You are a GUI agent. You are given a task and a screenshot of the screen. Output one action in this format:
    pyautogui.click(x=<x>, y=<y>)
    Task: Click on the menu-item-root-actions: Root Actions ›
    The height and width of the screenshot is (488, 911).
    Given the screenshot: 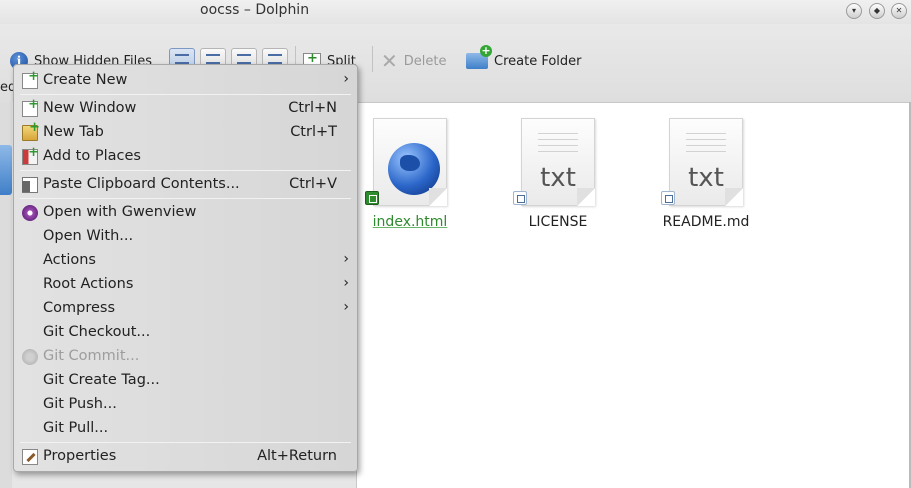 What is the action you would take?
    pyautogui.click(x=185, y=285)
    